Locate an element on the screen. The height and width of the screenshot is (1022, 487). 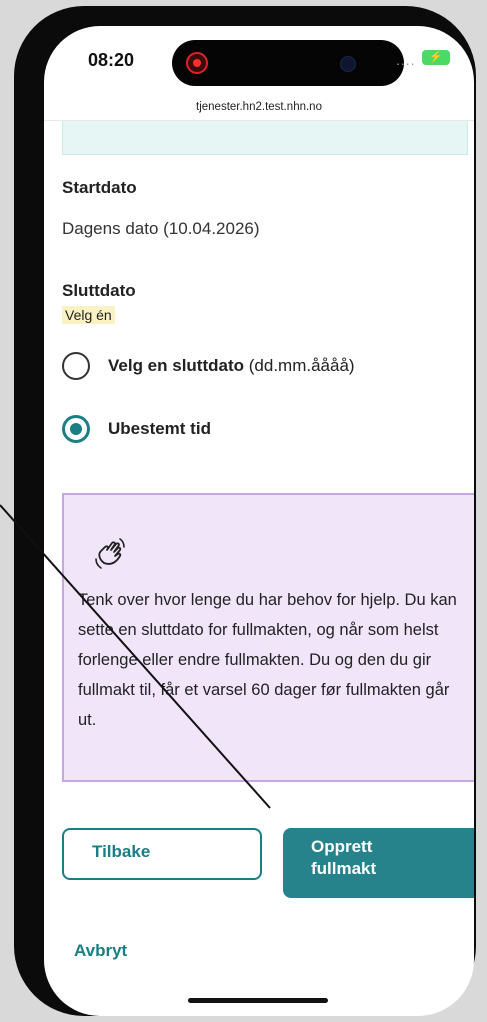
start-date-label: Startdato is located at coordinates (99, 187).